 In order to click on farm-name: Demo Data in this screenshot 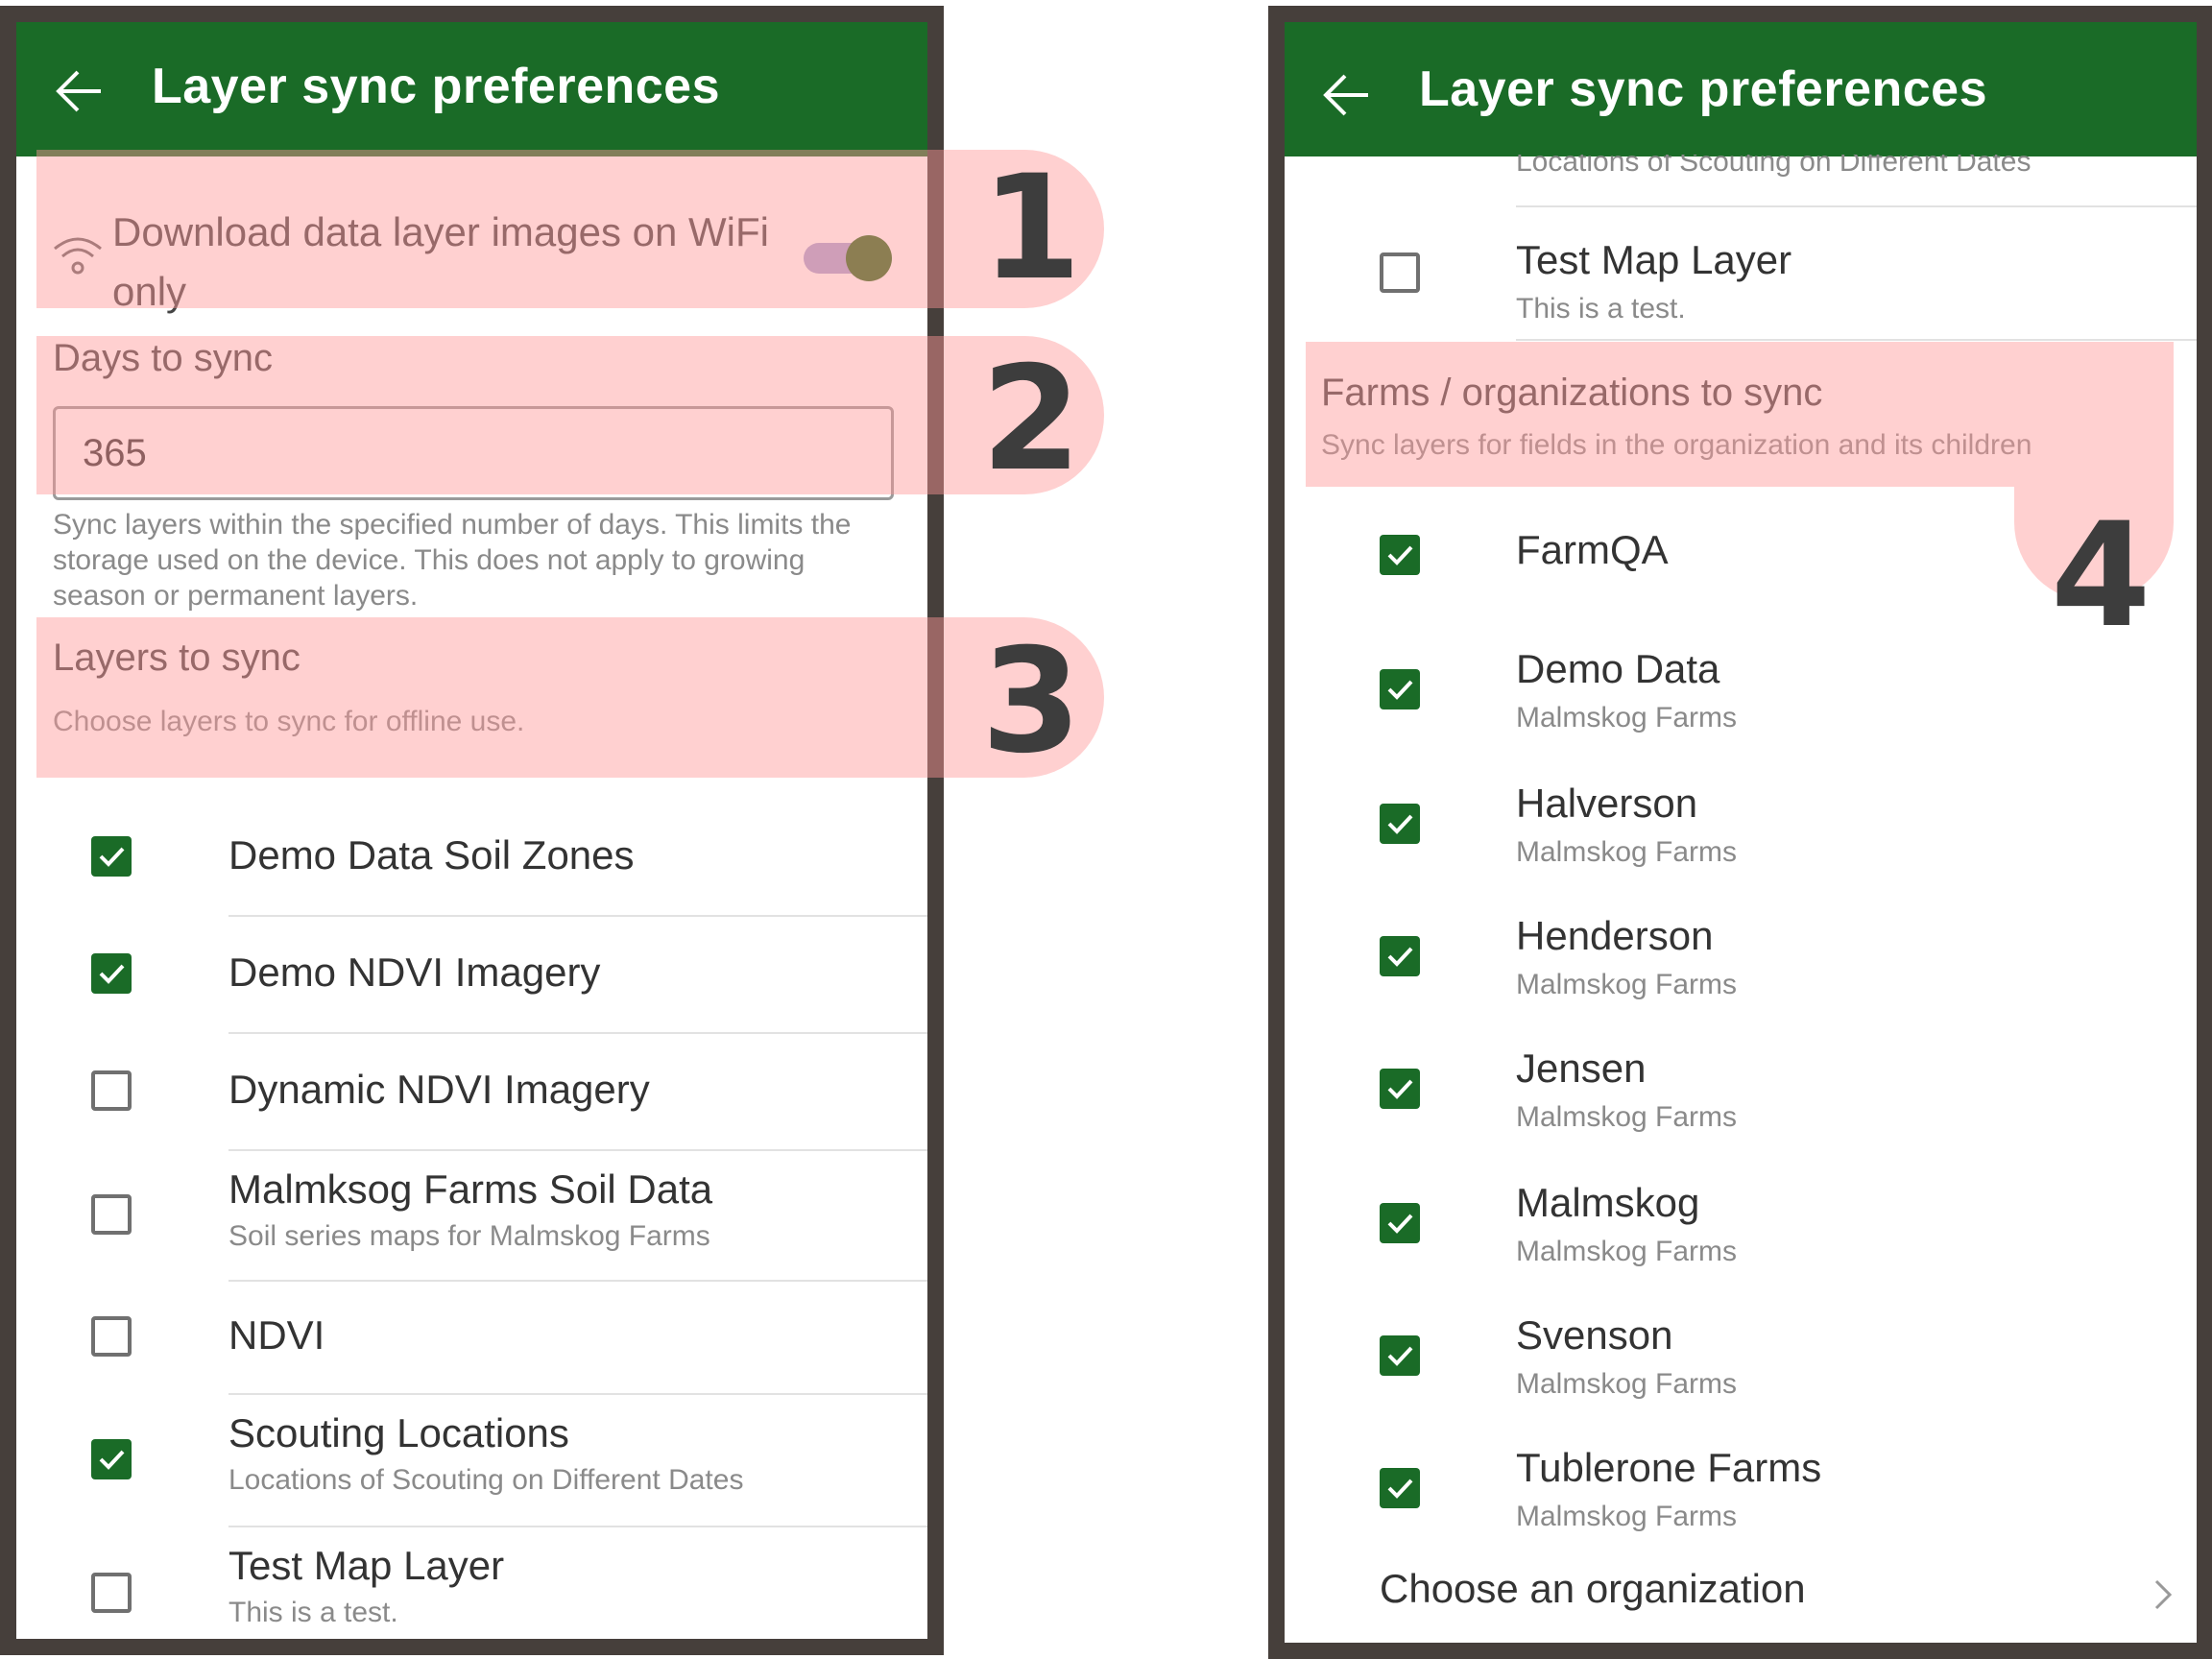, I will do `click(1618, 668)`.